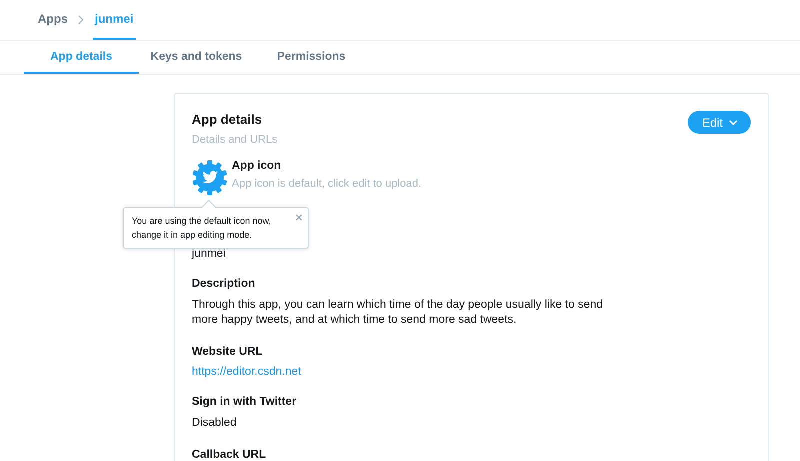  I want to click on field-label: Description, so click(224, 284).